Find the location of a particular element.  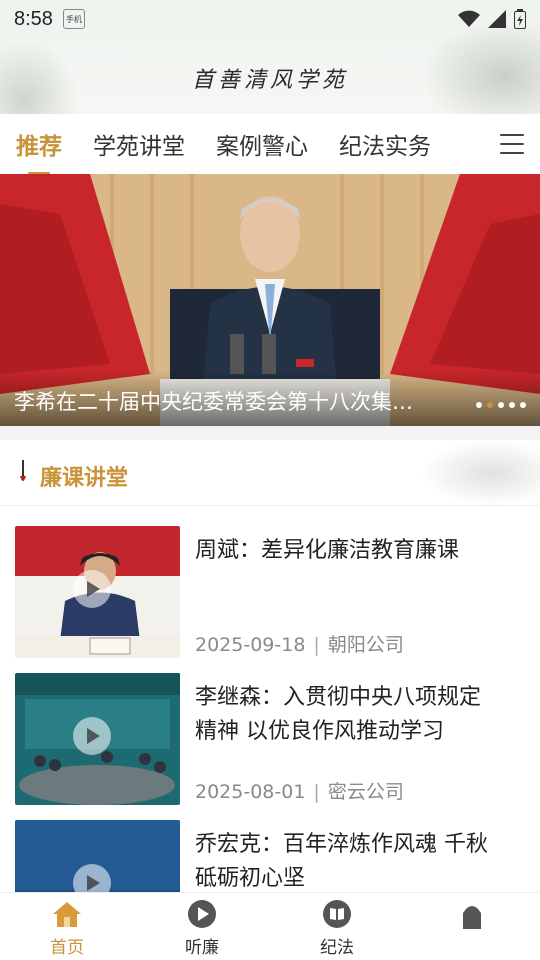

status-bar: 8:58 手机 is located at coordinates (270, 19).